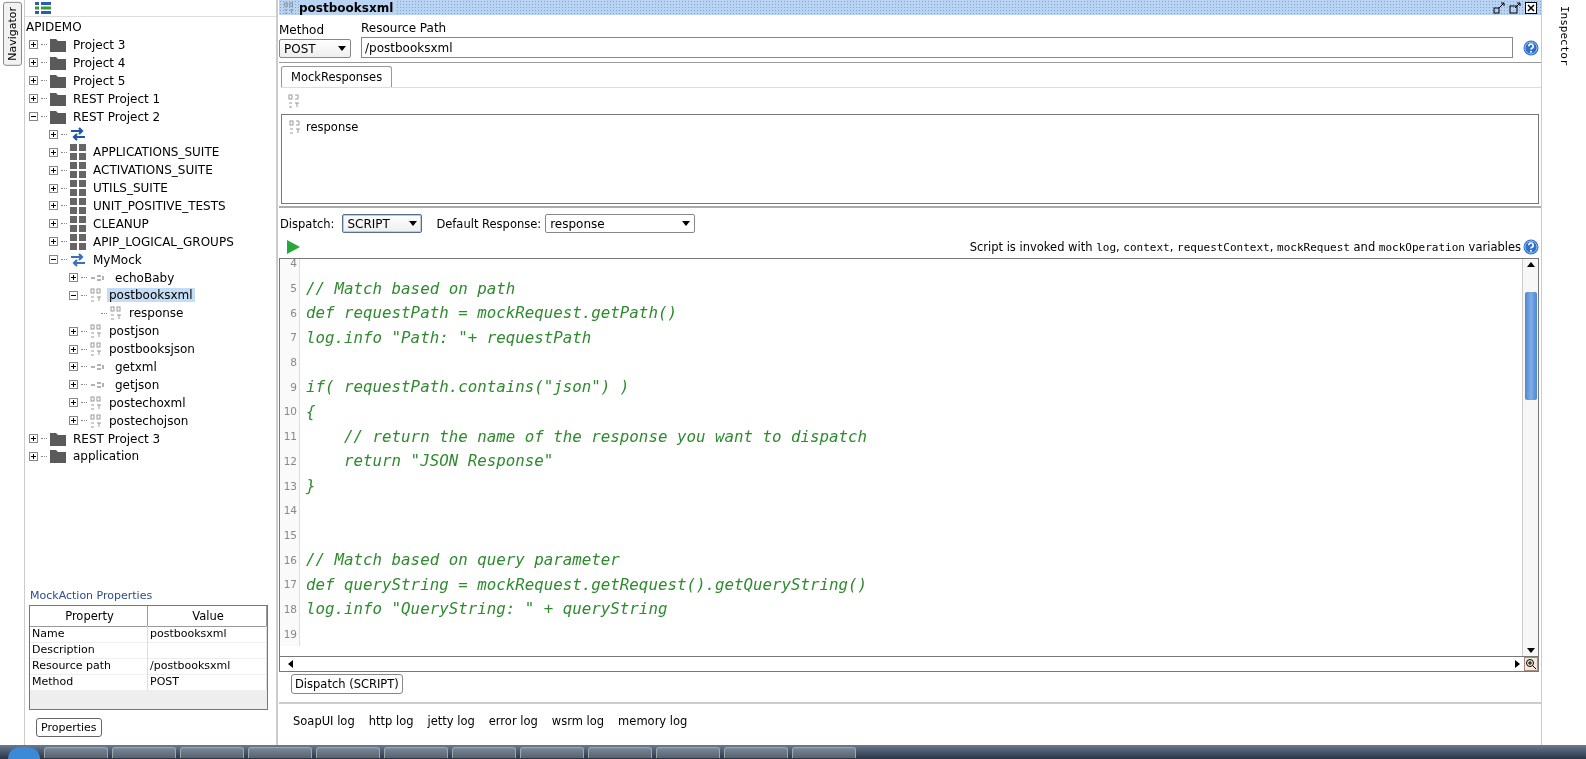 This screenshot has width=1586, height=759. What do you see at coordinates (315, 48) in the screenshot?
I see `method-select: POST` at bounding box center [315, 48].